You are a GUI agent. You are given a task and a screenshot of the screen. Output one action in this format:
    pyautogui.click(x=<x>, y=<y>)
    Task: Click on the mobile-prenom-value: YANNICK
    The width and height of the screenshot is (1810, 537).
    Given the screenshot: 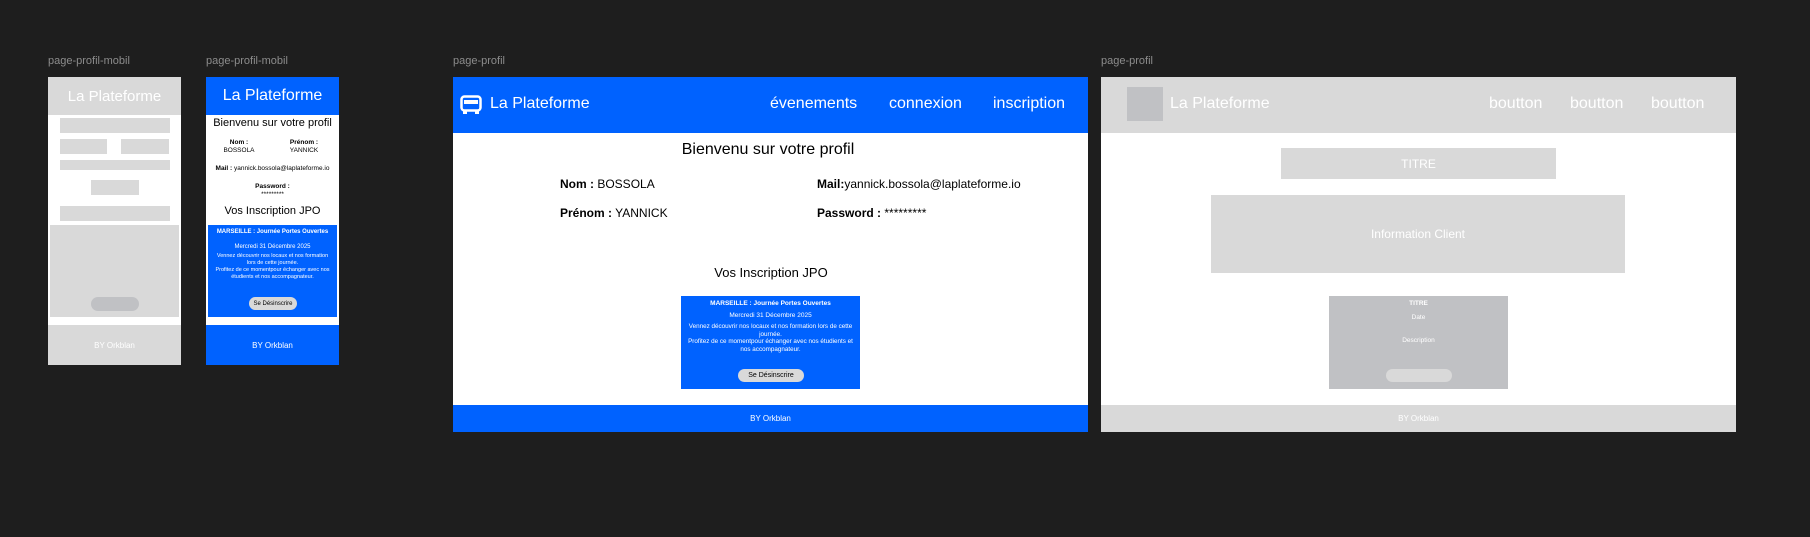 What is the action you would take?
    pyautogui.click(x=304, y=150)
    